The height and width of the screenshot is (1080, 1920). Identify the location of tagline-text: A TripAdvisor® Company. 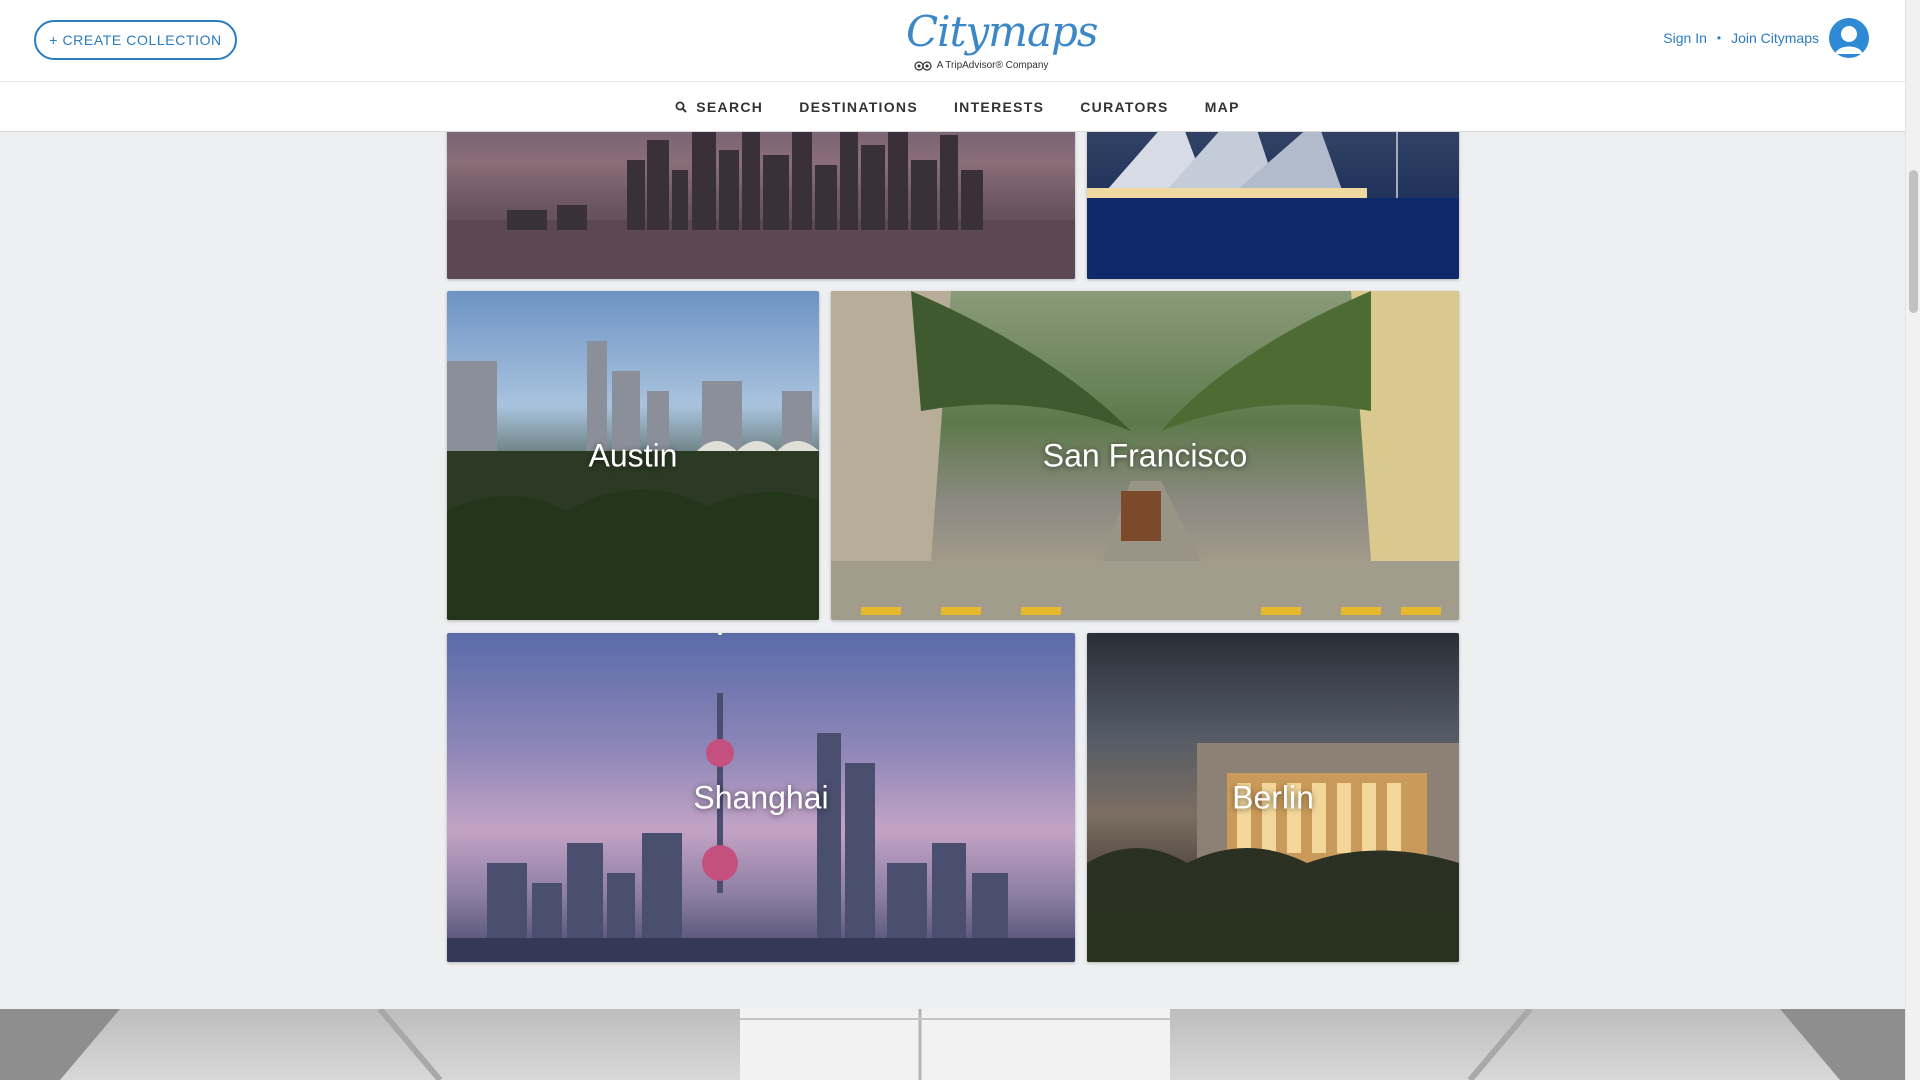
(992, 65).